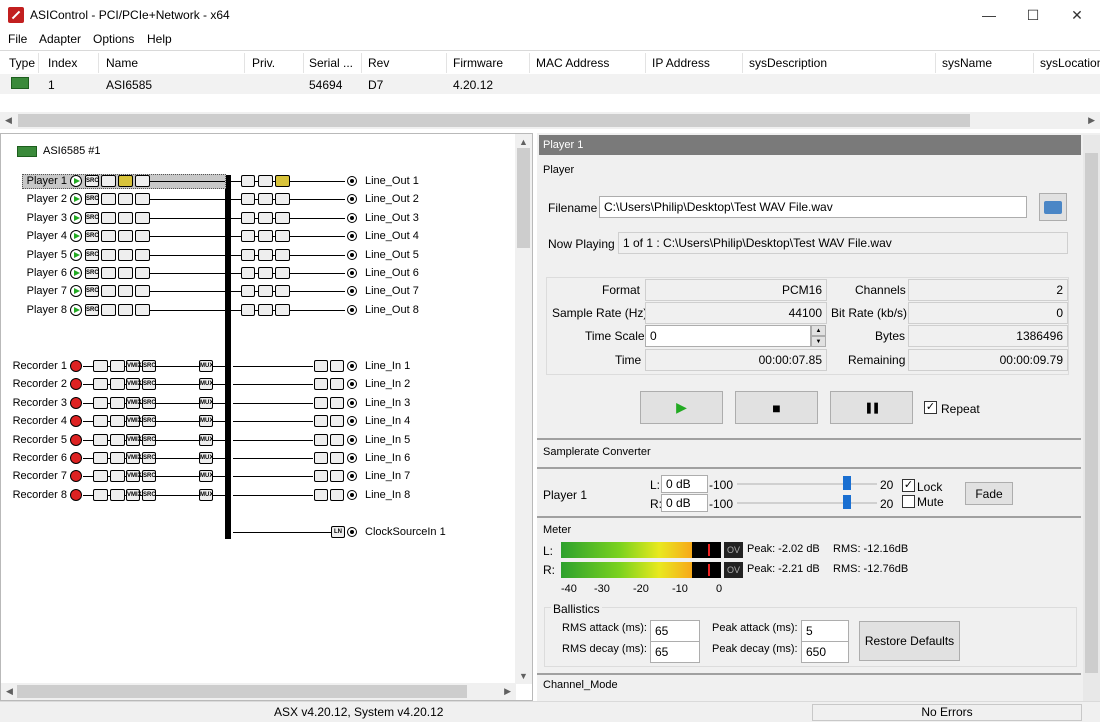  Describe the element at coordinates (38, 255) in the screenshot. I see `player-label: Player 5` at that location.